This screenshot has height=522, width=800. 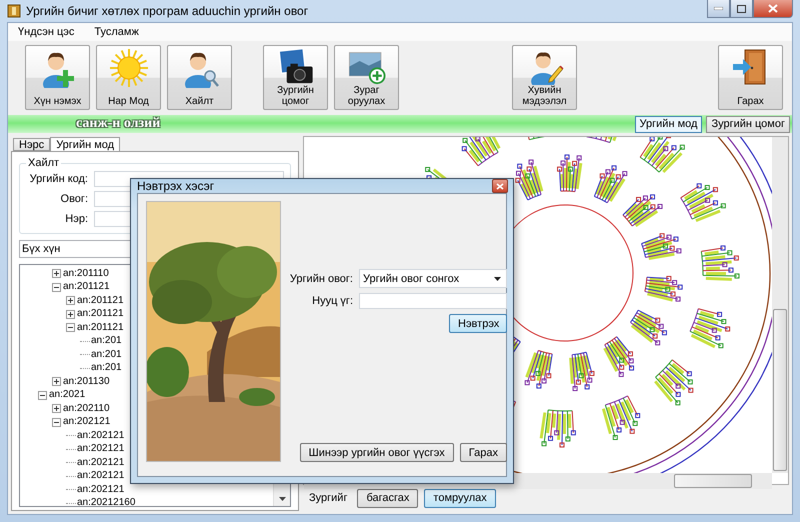 What do you see at coordinates (328, 498) in the screenshot?
I see `zoom-label: Зургийг` at bounding box center [328, 498].